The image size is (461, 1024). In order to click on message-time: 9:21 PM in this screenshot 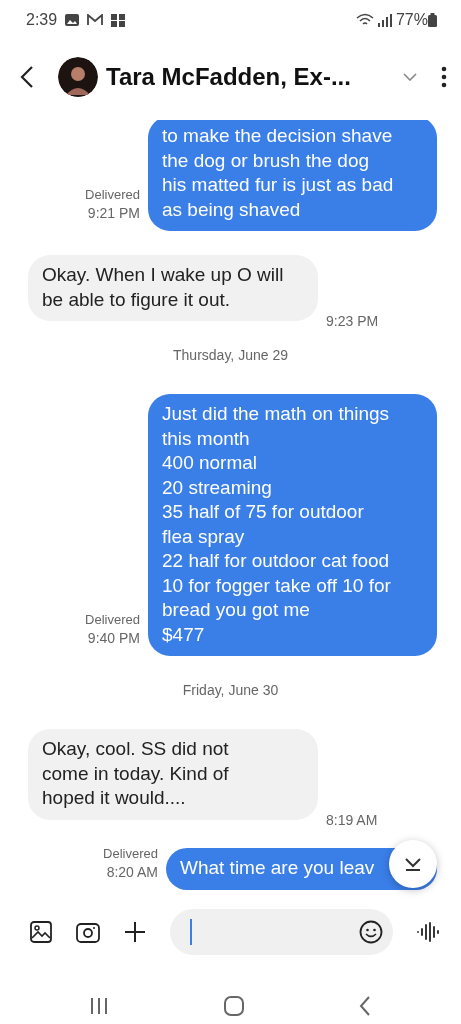, I will do `click(113, 213)`.